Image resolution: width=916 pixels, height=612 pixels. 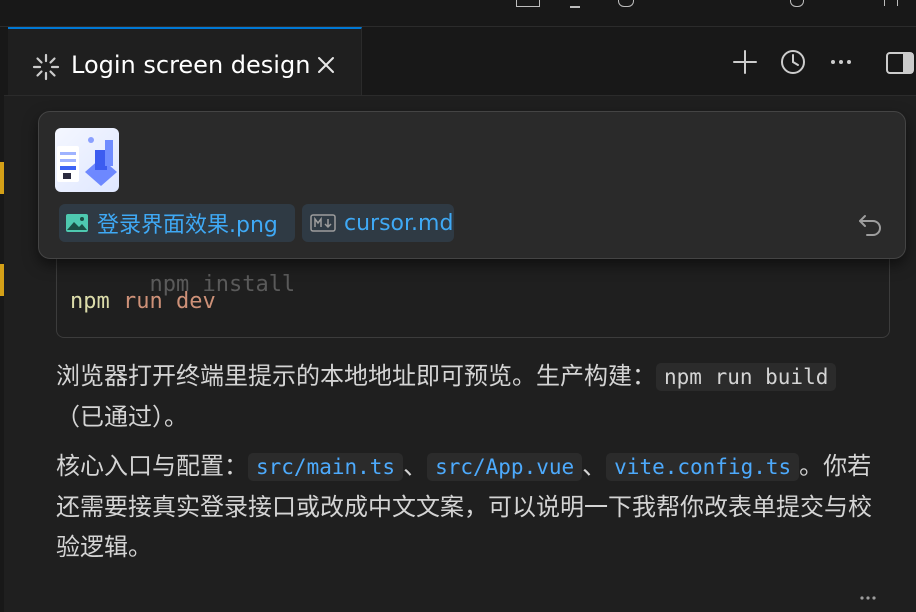 I want to click on tab-login-screen-design: Login screen design, so click(x=185, y=61).